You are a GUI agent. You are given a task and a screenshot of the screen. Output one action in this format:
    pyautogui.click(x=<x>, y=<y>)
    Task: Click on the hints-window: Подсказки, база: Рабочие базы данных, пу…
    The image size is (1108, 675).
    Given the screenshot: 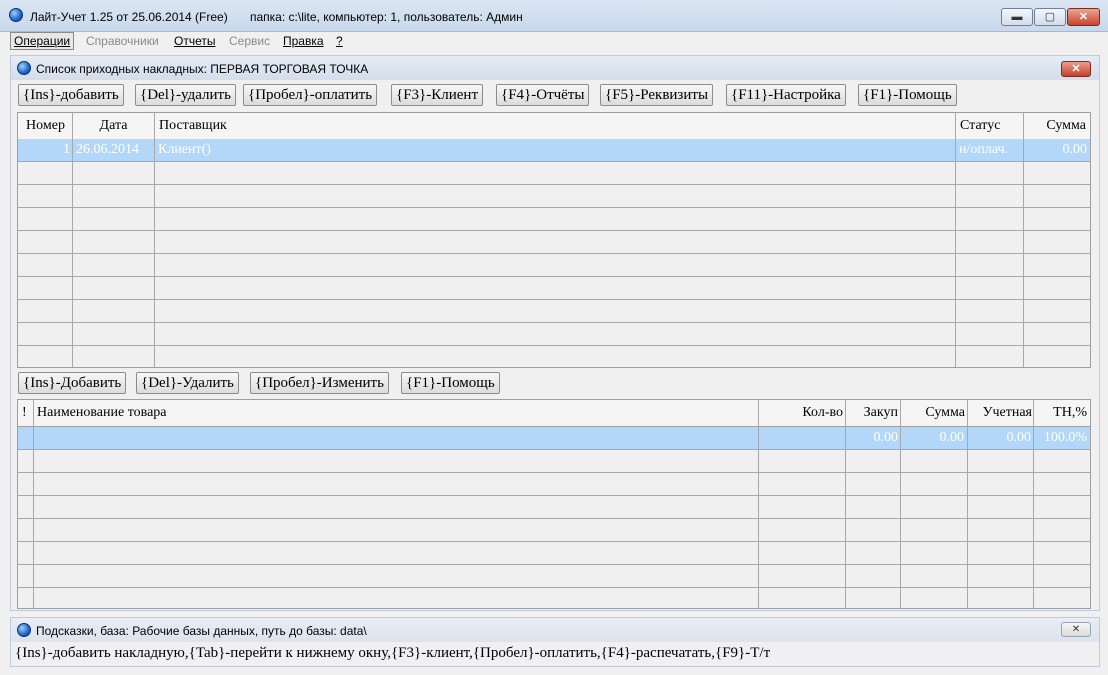 What is the action you would take?
    pyautogui.click(x=555, y=642)
    